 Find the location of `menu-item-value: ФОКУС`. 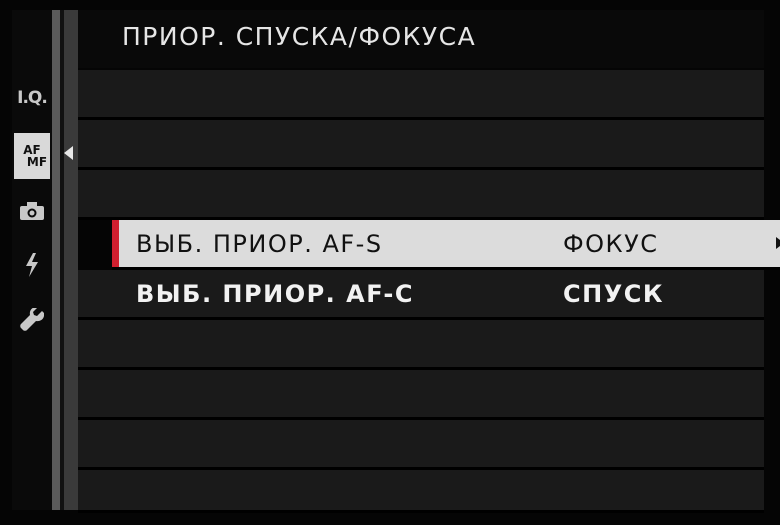

menu-item-value: ФОКУС is located at coordinates (611, 244).